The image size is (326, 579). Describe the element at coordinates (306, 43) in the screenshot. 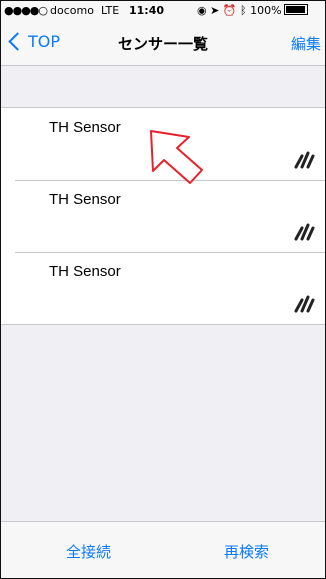

I see `edit-button: 編集` at that location.